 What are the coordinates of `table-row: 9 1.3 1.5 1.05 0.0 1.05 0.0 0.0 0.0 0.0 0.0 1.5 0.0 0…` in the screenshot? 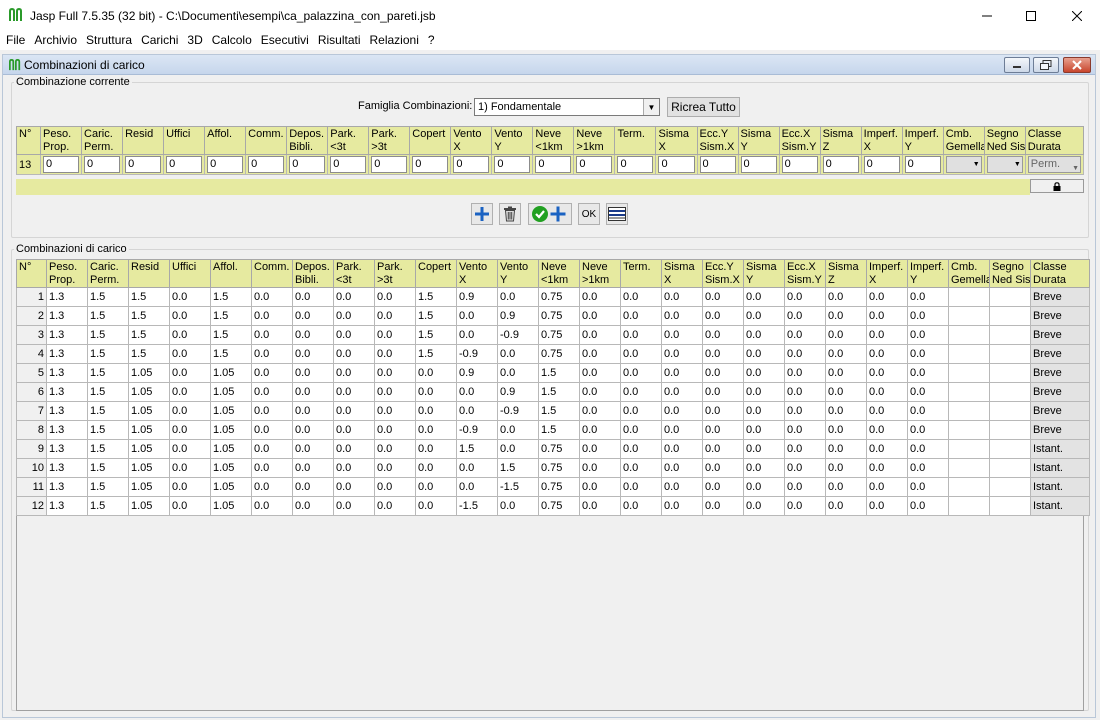 It's located at (553, 449).